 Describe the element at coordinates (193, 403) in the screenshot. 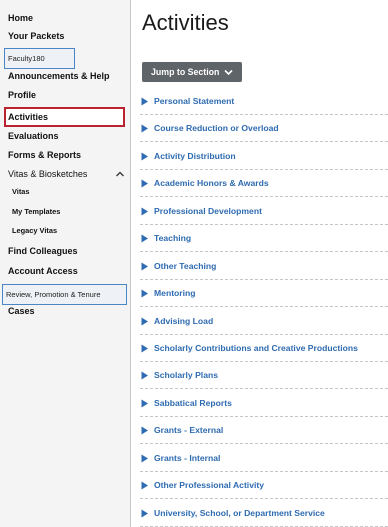

I see `section-label: Sabbatical Reports` at that location.